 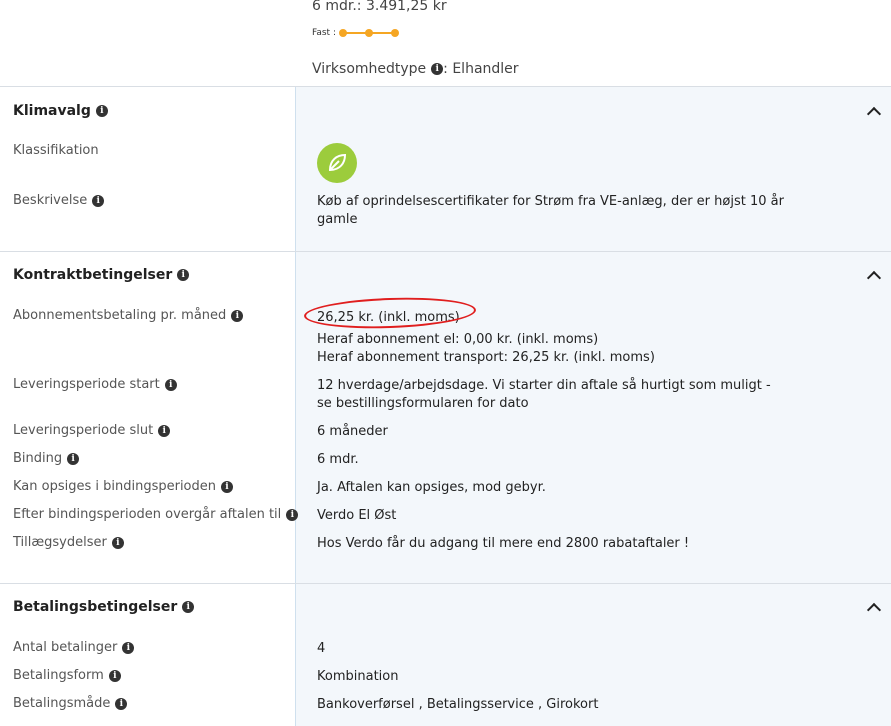 What do you see at coordinates (38, 458) in the screenshot?
I see `binding-label-text: Binding` at bounding box center [38, 458].